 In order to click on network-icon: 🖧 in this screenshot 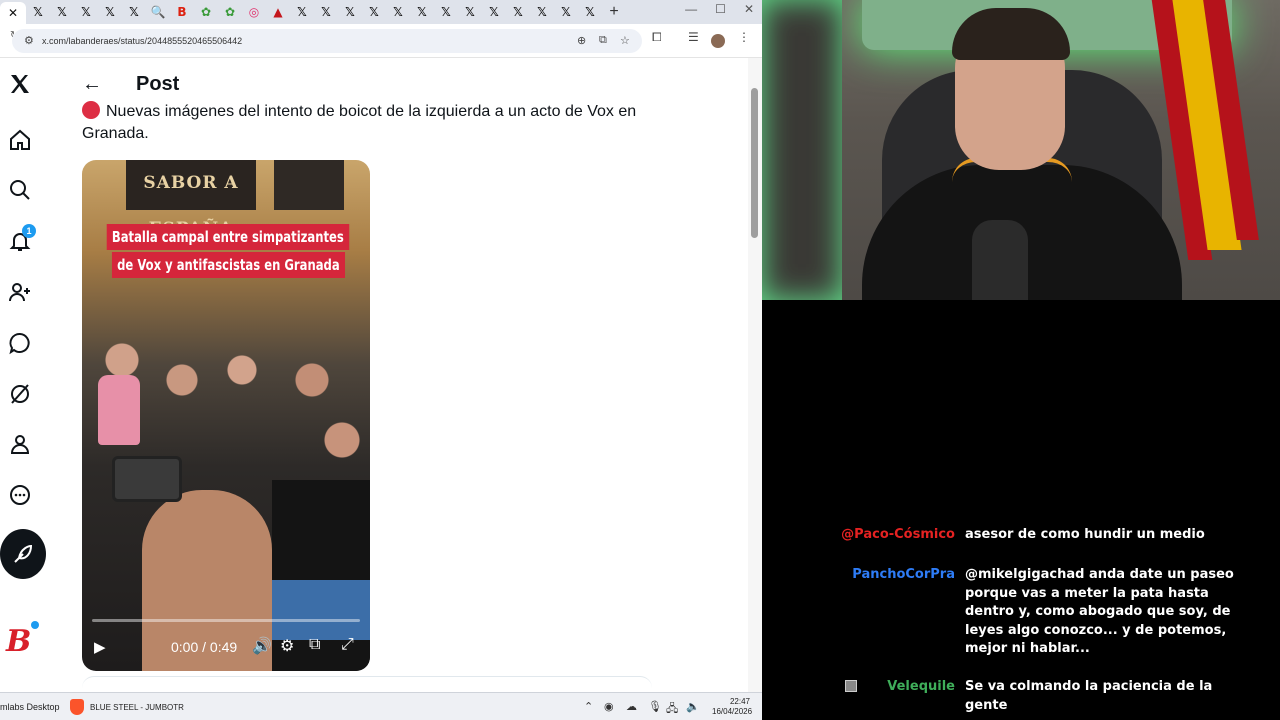, I will do `click(672, 709)`.